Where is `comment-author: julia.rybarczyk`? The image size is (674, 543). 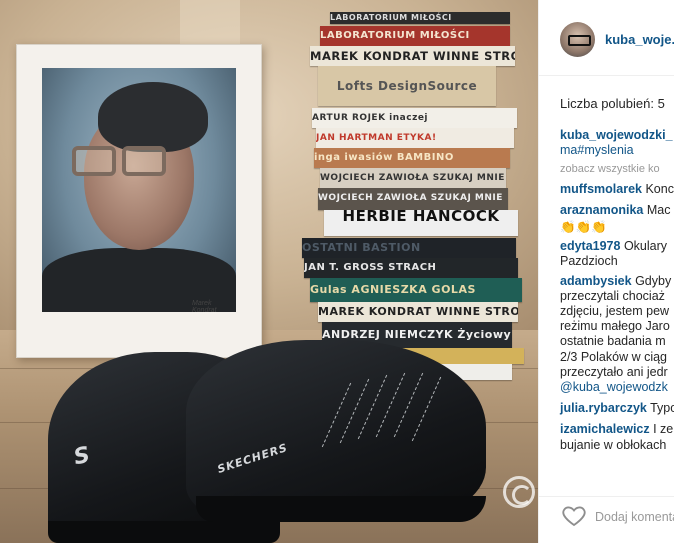
comment-author: julia.rybarczyk is located at coordinates (603, 408).